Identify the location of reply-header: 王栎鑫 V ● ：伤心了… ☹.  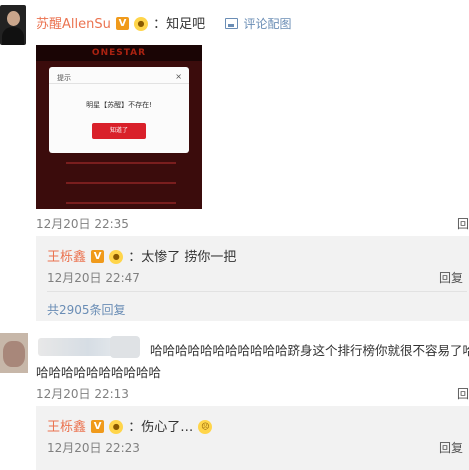
(130, 425).